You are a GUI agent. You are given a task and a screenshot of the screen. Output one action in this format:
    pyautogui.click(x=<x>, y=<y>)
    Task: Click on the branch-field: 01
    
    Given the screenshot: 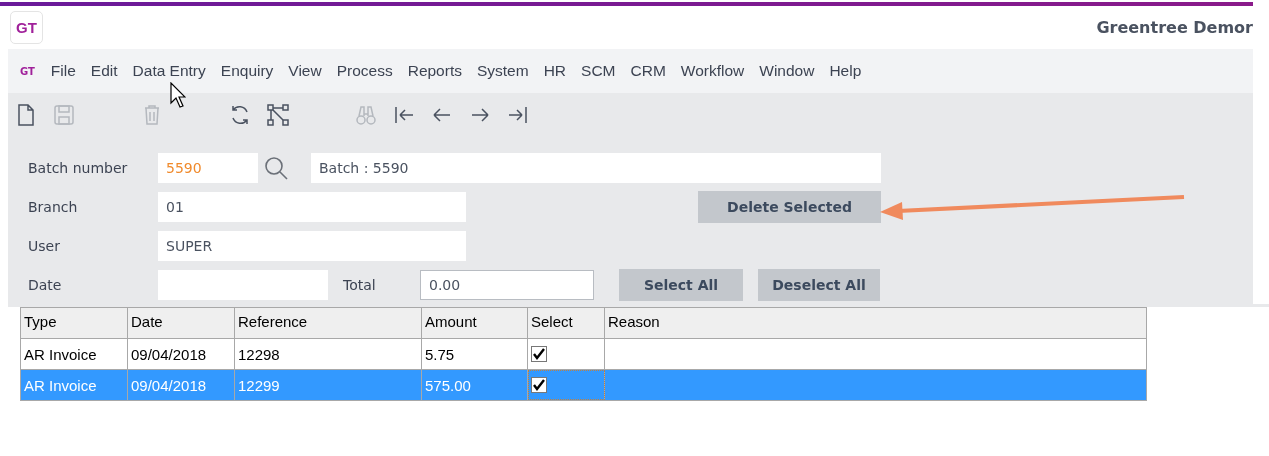 What is the action you would take?
    pyautogui.click(x=312, y=207)
    